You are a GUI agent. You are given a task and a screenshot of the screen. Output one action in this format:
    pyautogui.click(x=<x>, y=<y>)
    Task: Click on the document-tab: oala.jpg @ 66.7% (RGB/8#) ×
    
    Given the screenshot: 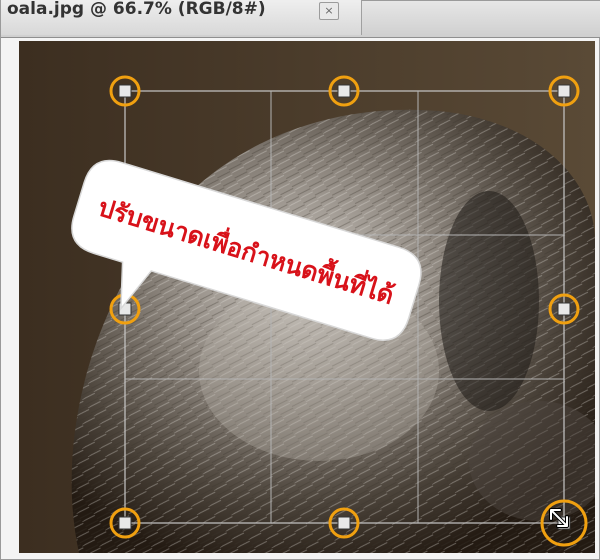 What is the action you would take?
    pyautogui.click(x=181, y=17)
    